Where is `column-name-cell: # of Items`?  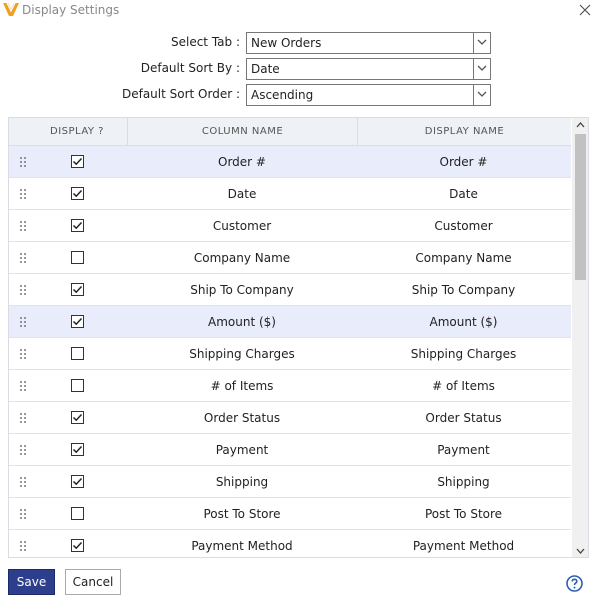 column-name-cell: # of Items is located at coordinates (242, 386).